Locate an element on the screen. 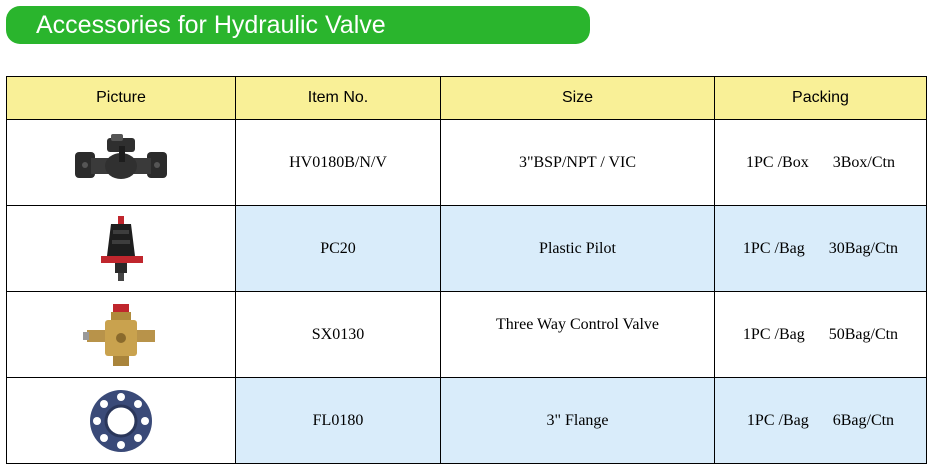 The image size is (936, 472). packing-cell: 1PC /Box 3Box/Ctn is located at coordinates (820, 162).